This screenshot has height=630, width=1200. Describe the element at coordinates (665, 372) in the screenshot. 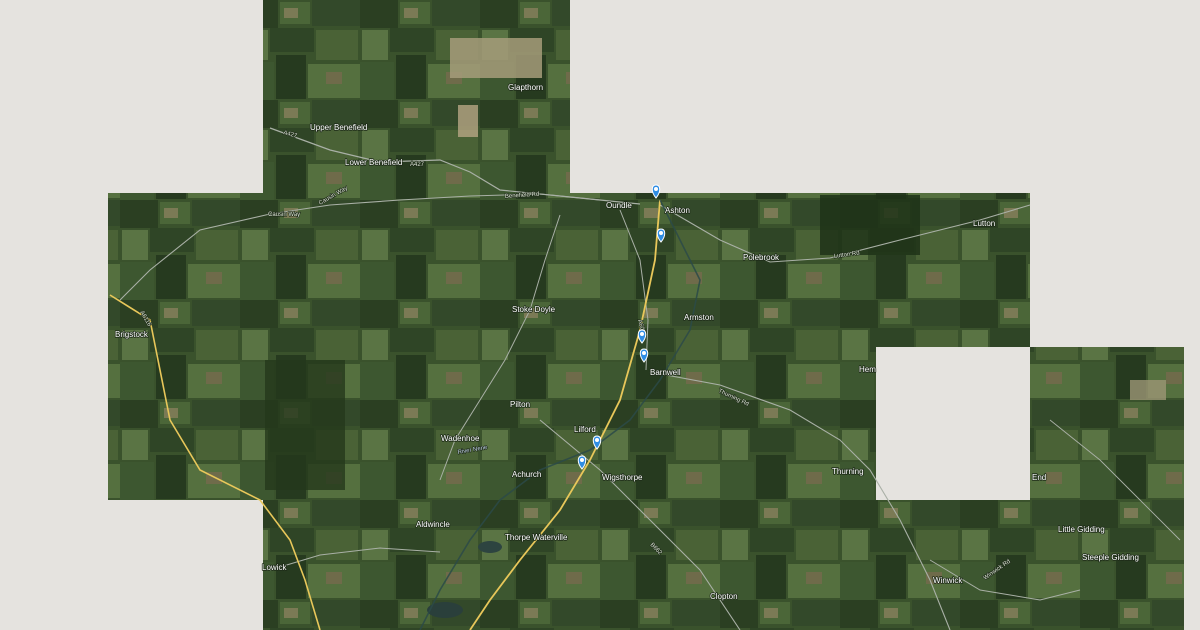

I see `label-barnwell: Barnwell` at that location.